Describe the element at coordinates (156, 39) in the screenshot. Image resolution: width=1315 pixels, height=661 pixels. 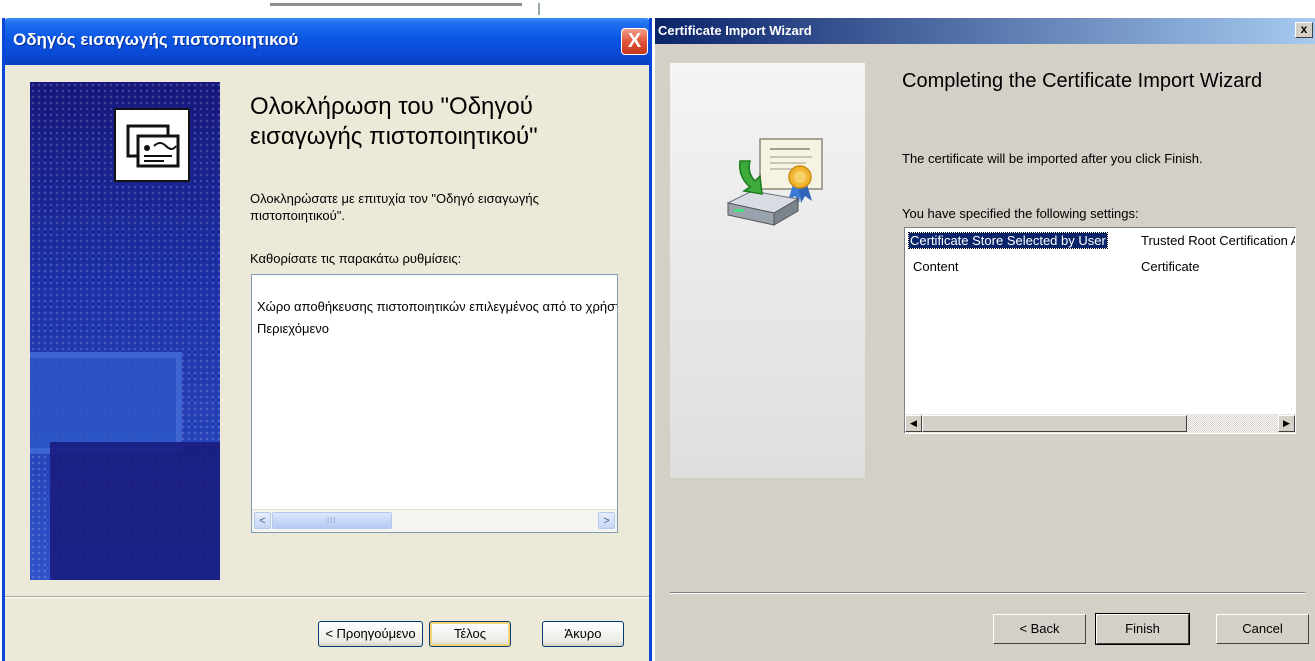
I see `greek-window-title: Οδηγός εισαγωγής πιστοποιητικού` at that location.